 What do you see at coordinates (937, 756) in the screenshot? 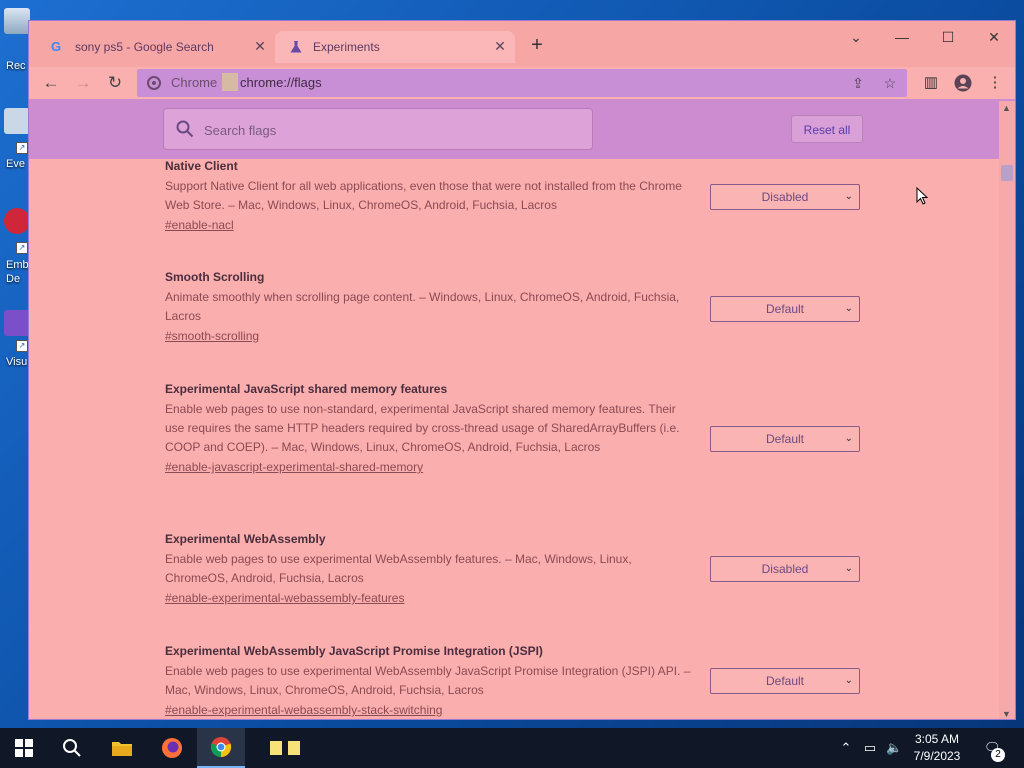
I see `clock-date: 7/9/2023` at bounding box center [937, 756].